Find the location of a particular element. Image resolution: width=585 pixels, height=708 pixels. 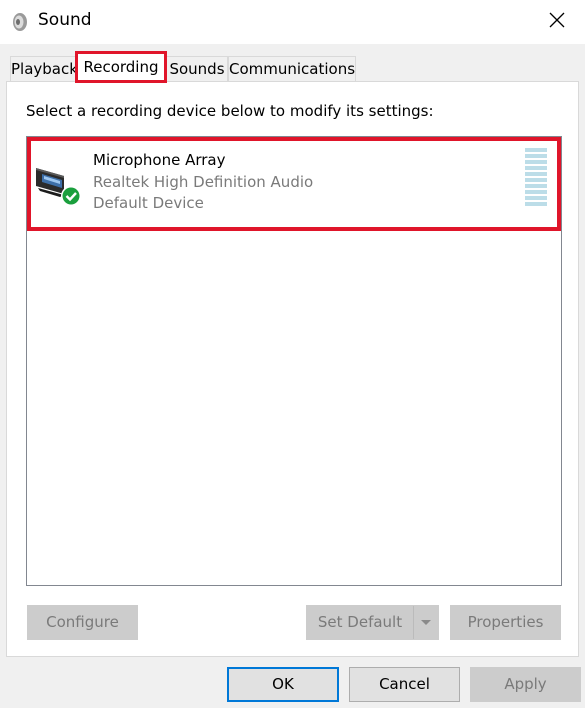

configure-button: Configure is located at coordinates (82, 622).